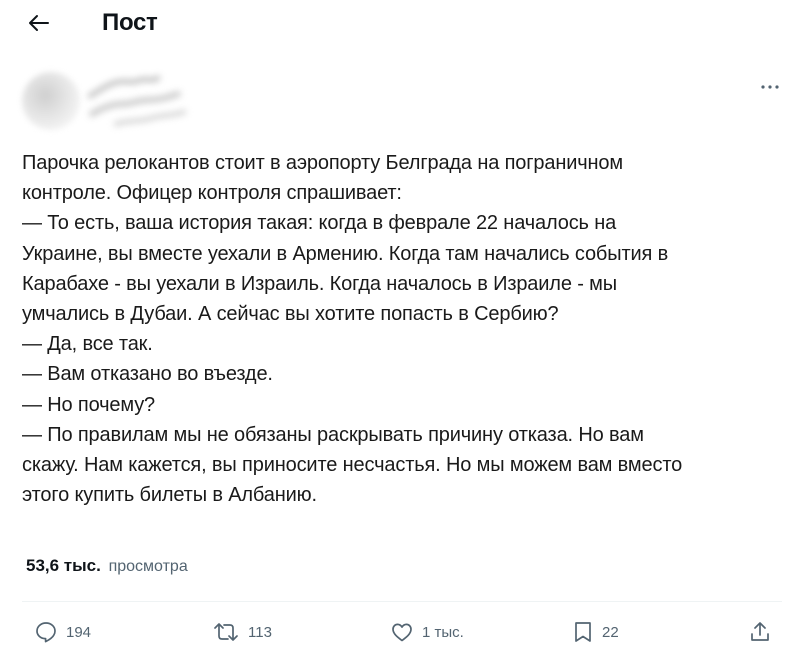 The height and width of the screenshot is (668, 800). What do you see at coordinates (169, 495) in the screenshot?
I see `post-text-line: этого купить билеты в Албанию.` at bounding box center [169, 495].